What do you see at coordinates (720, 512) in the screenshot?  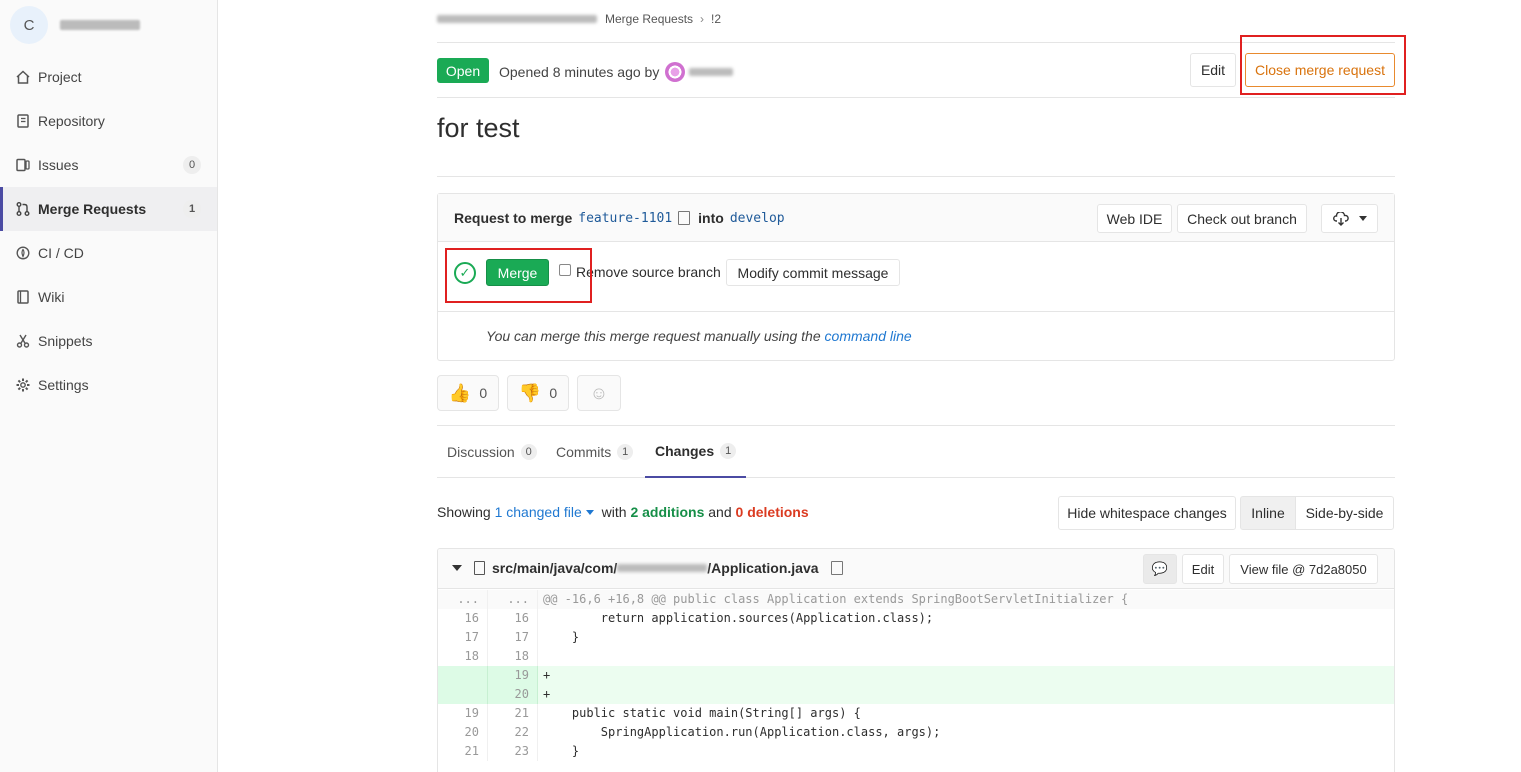 I see `and-text: and` at bounding box center [720, 512].